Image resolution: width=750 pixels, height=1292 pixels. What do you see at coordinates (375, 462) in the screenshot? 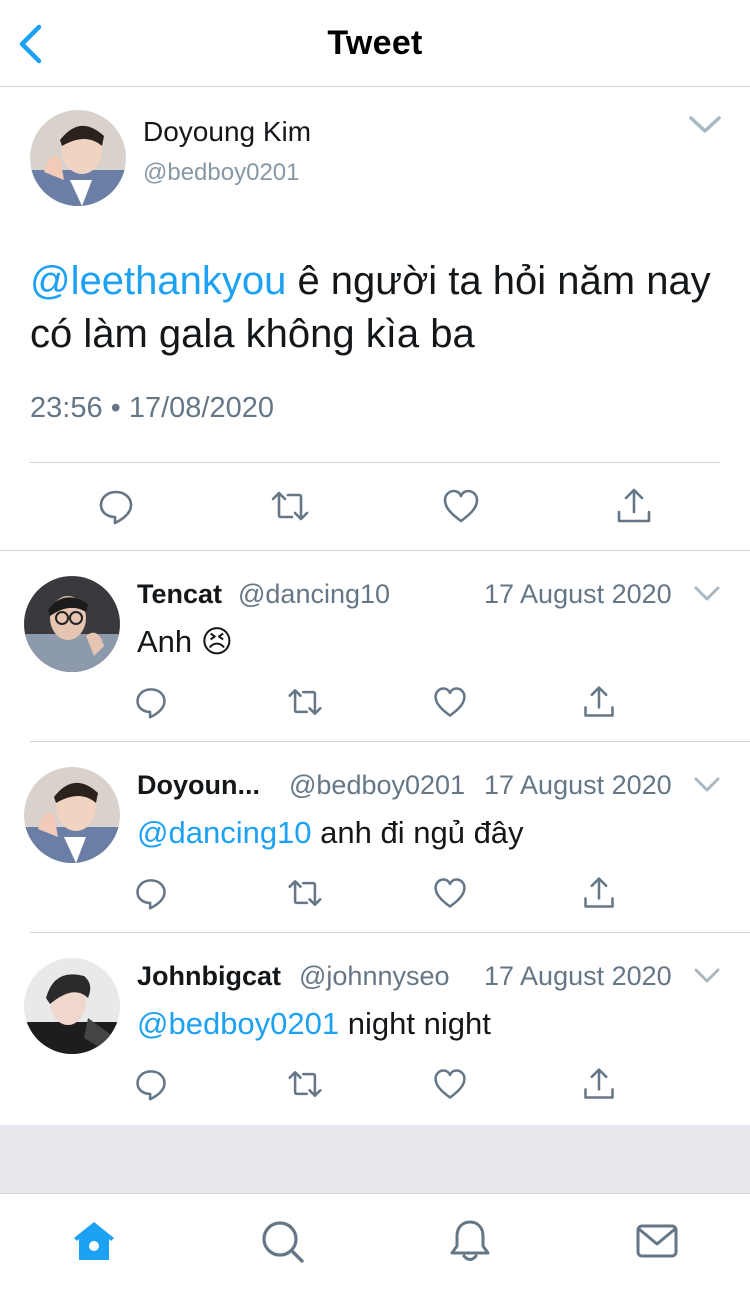
I see `divider` at bounding box center [375, 462].